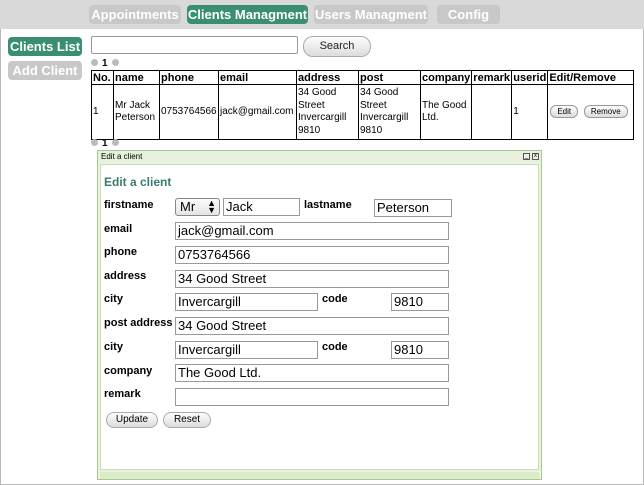 The width and height of the screenshot is (644, 485). What do you see at coordinates (261, 207) in the screenshot?
I see `firstname-field: Jack` at bounding box center [261, 207].